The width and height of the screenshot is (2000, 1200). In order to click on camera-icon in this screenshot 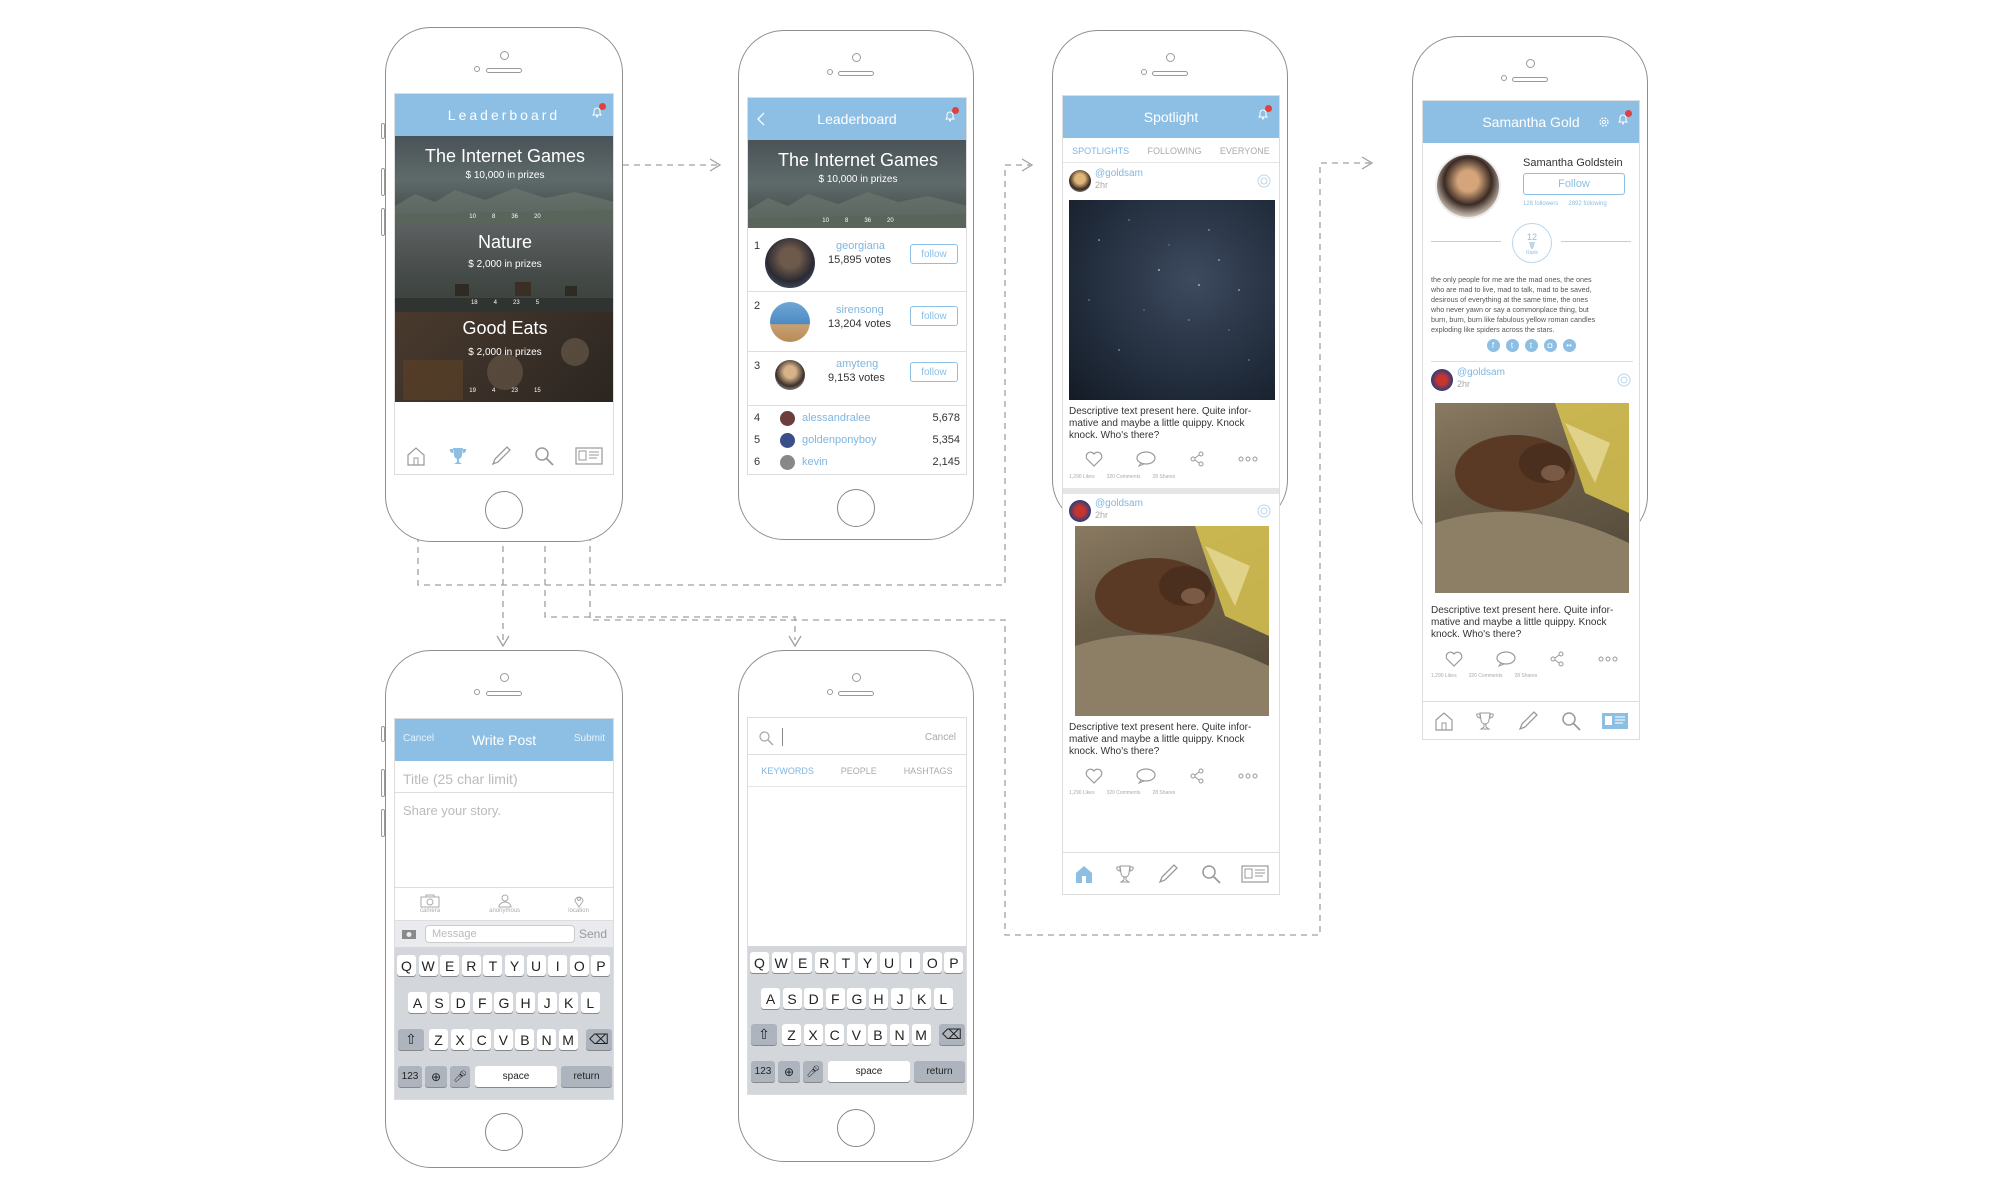, I will do `click(409, 934)`.